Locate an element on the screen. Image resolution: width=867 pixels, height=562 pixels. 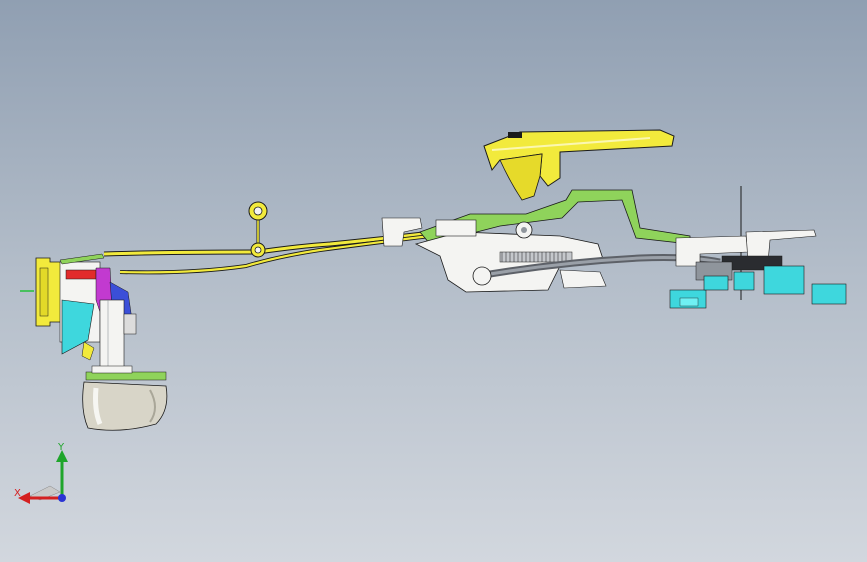
actuator-shaft is located at coordinates (112, 335).